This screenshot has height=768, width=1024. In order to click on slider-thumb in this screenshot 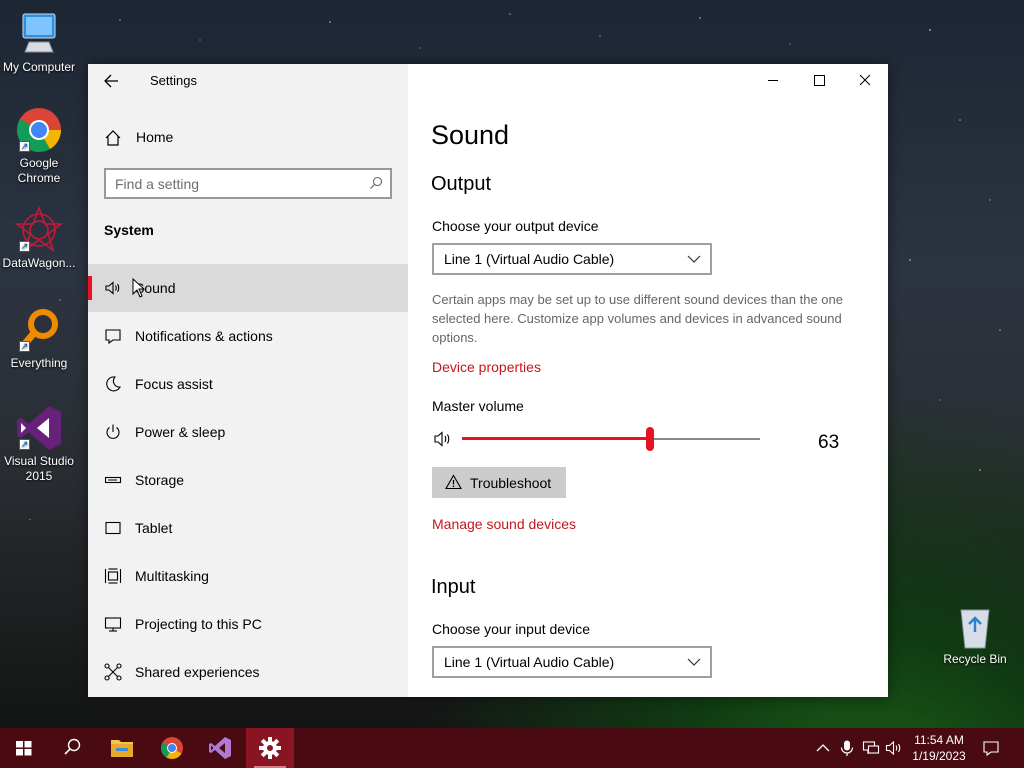, I will do `click(650, 439)`.